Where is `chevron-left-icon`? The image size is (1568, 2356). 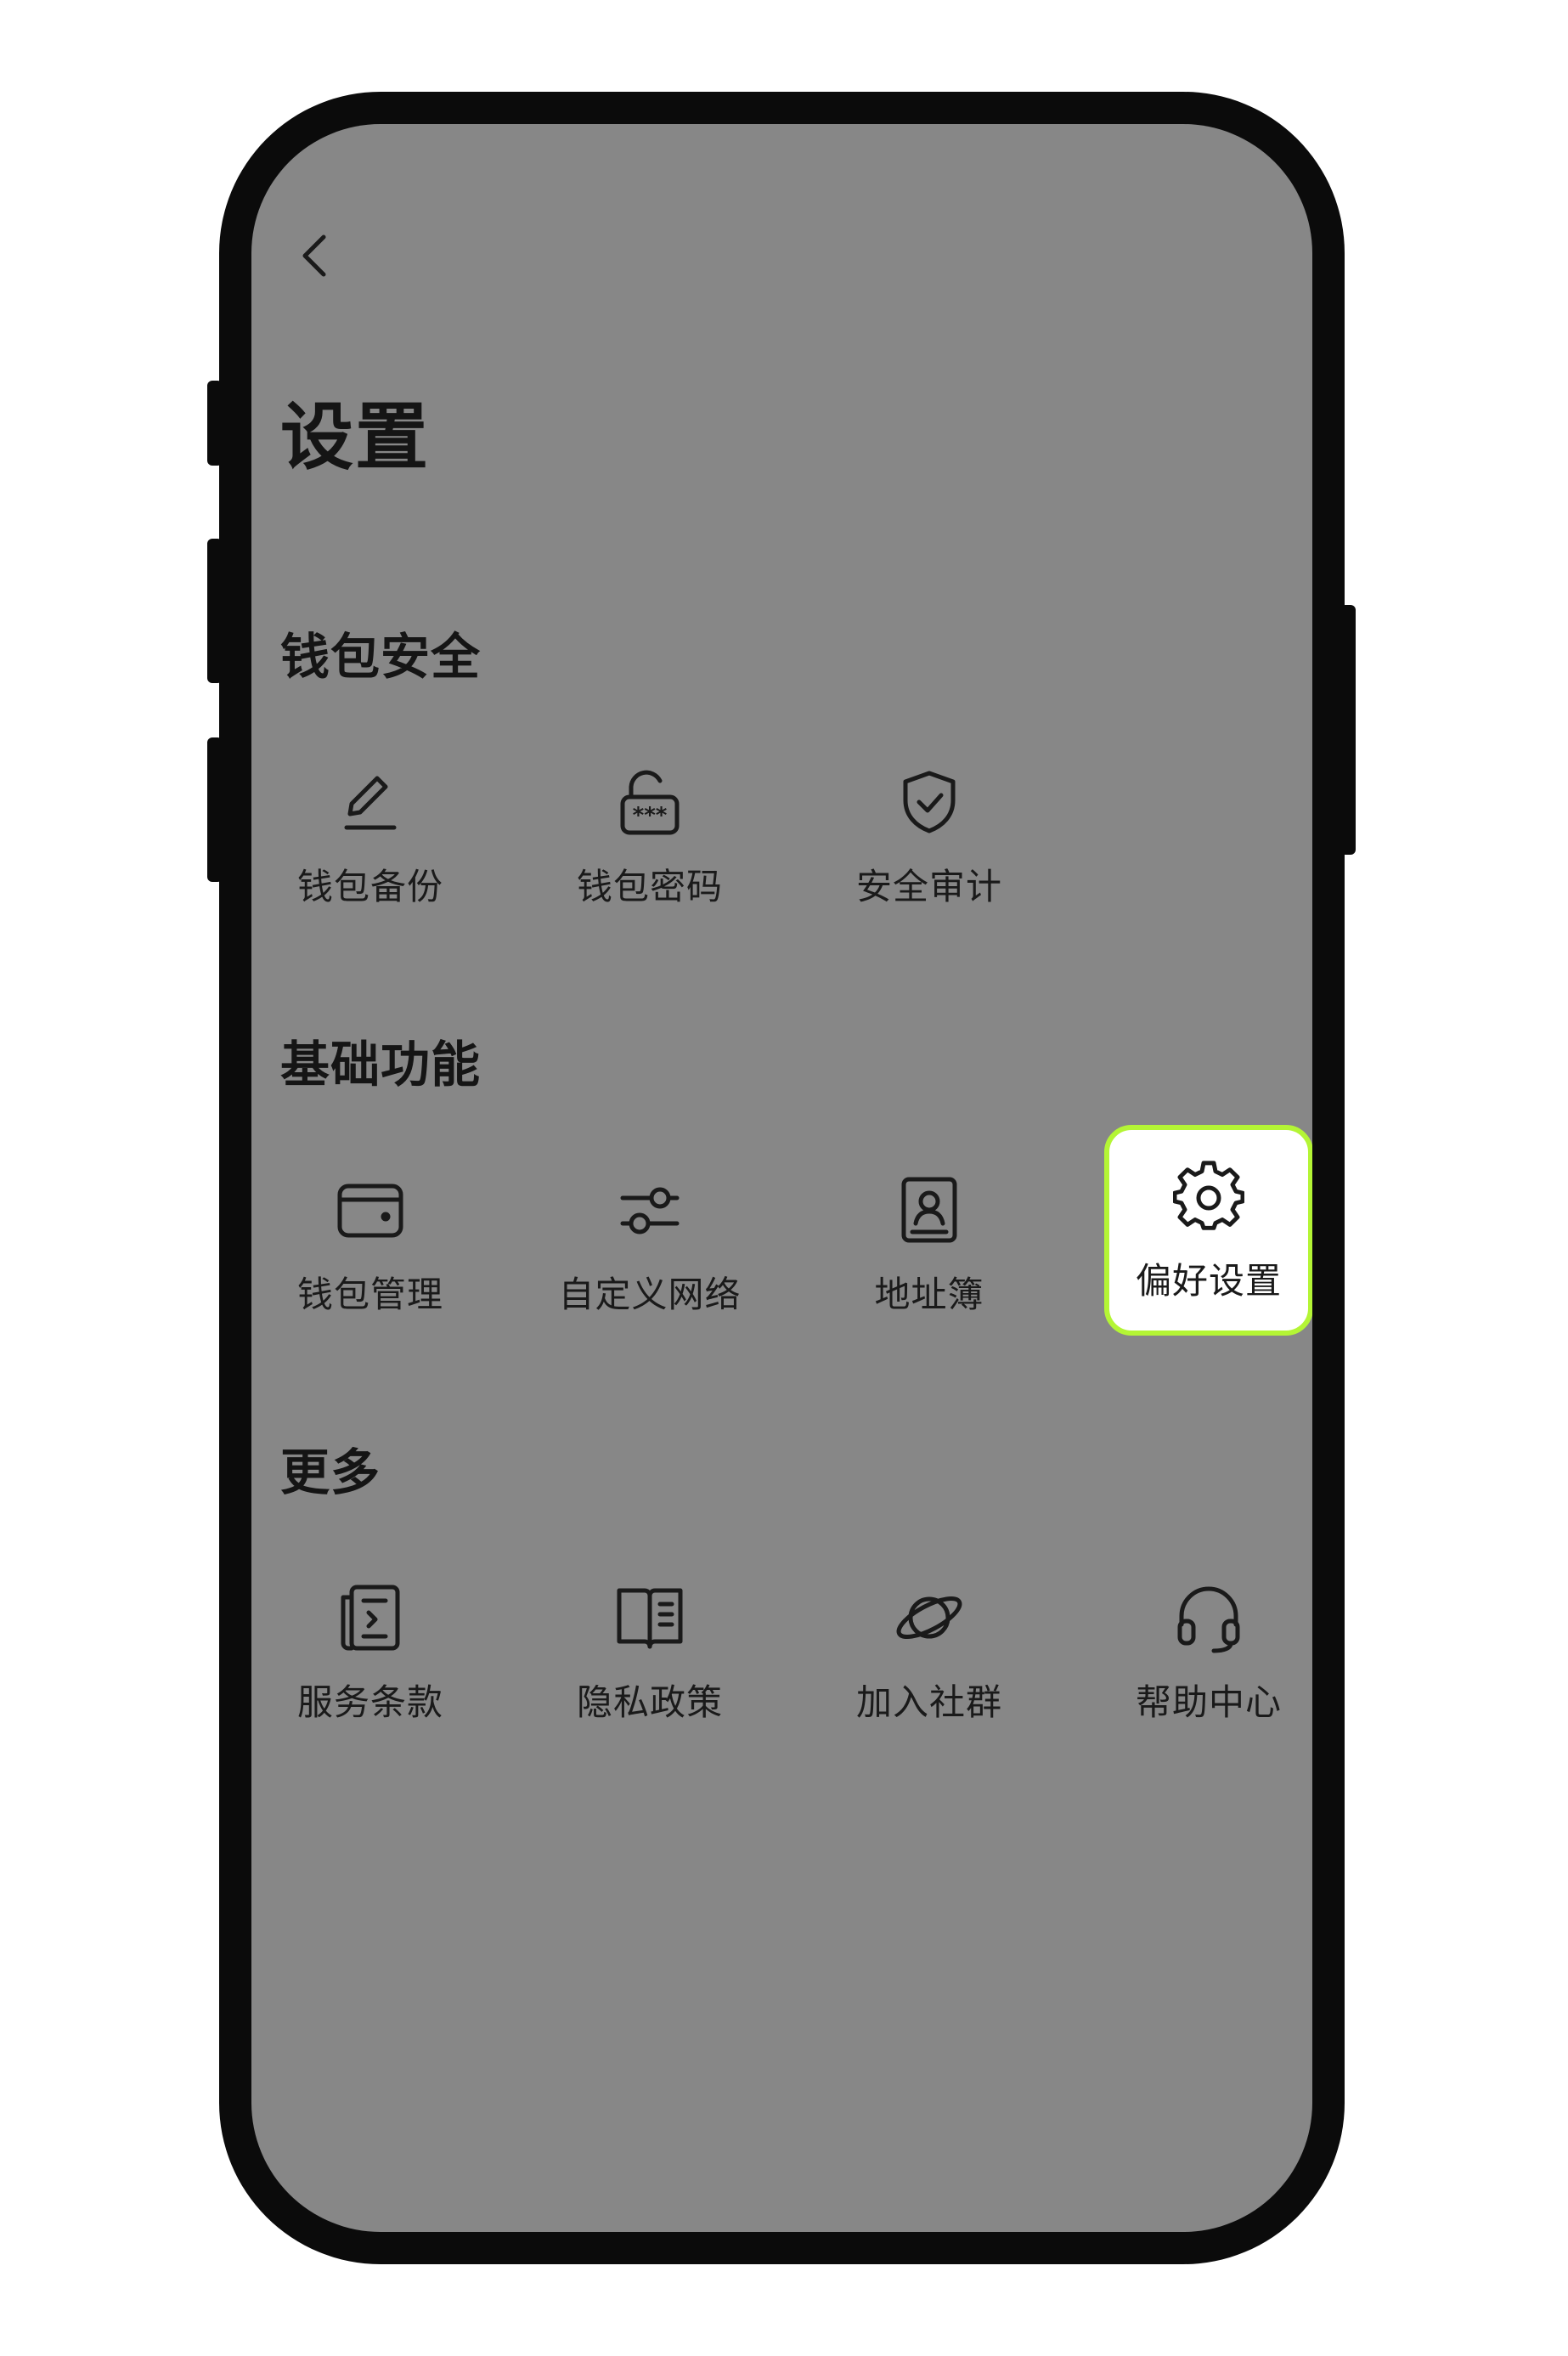
chevron-left-icon is located at coordinates (314, 255).